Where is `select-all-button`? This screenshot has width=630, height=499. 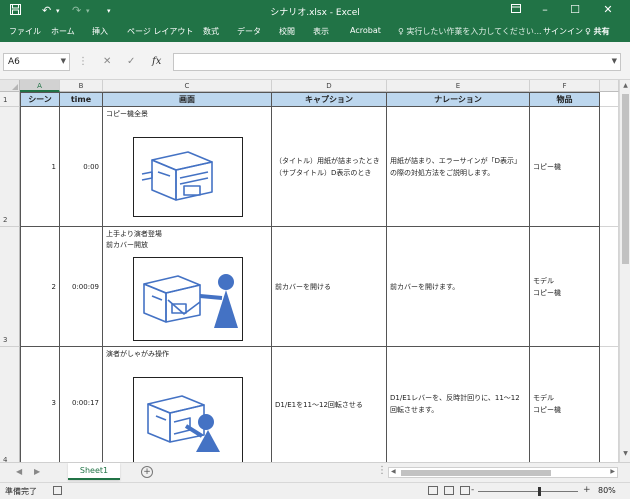
select-all-button is located at coordinates (10, 86).